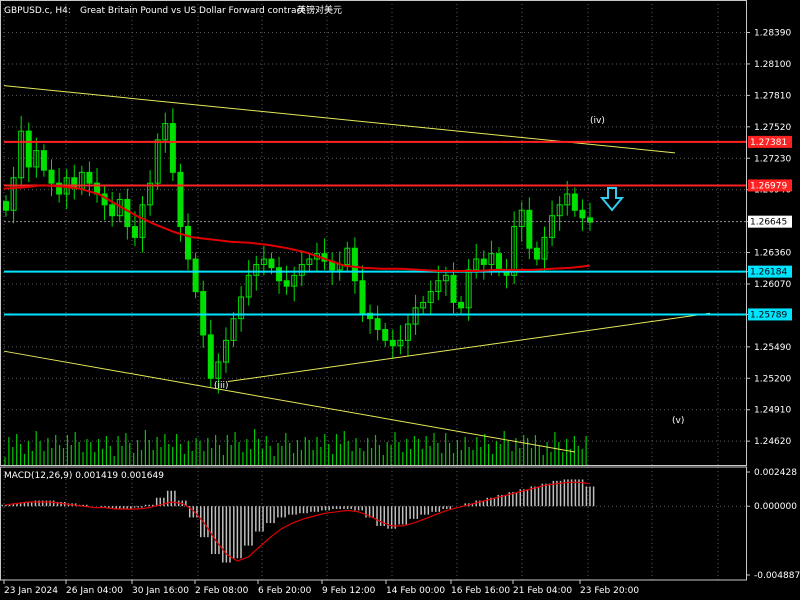  What do you see at coordinates (768, 273) in the screenshot?
I see `support-label: 1.26184` at bounding box center [768, 273].